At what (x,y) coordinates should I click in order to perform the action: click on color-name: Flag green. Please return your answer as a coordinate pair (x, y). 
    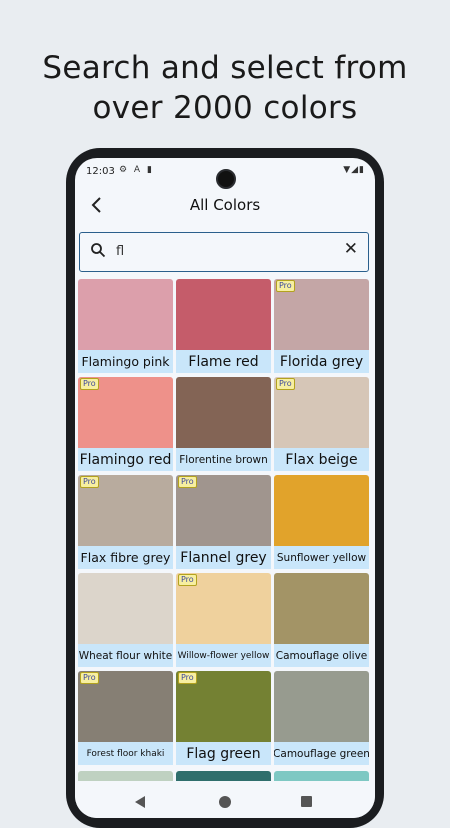
    Looking at the image, I should click on (223, 753).